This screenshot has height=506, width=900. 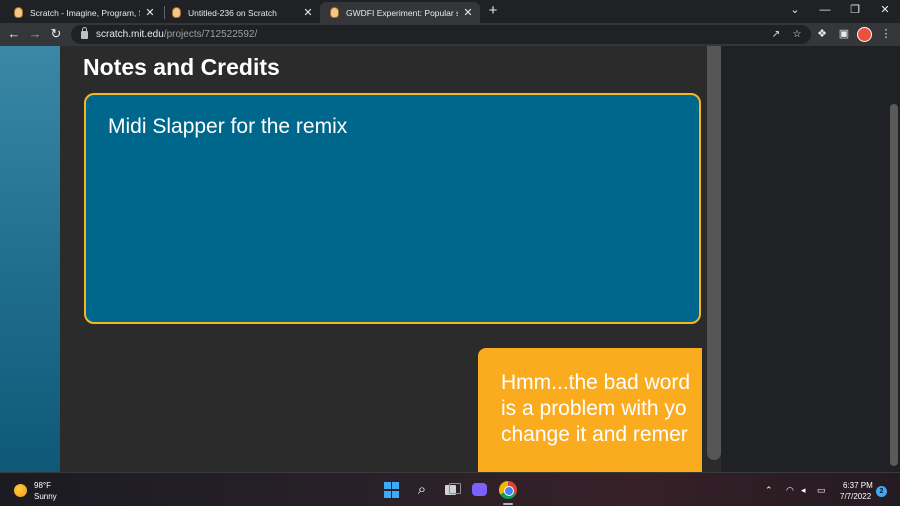 I want to click on menu-kebab-icon: ⋮, so click(x=886, y=34).